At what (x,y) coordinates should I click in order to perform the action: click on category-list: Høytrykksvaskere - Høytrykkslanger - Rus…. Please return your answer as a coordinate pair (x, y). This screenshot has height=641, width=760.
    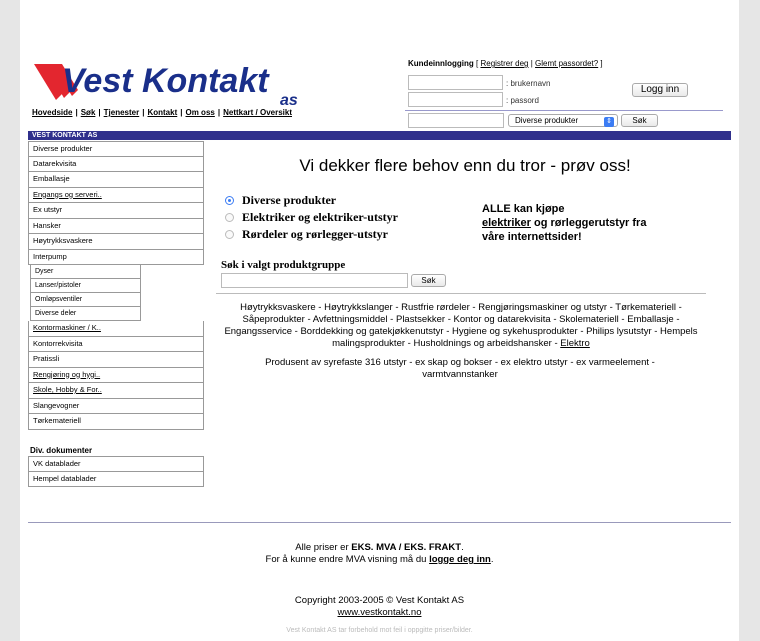
    Looking at the image, I should click on (461, 326).